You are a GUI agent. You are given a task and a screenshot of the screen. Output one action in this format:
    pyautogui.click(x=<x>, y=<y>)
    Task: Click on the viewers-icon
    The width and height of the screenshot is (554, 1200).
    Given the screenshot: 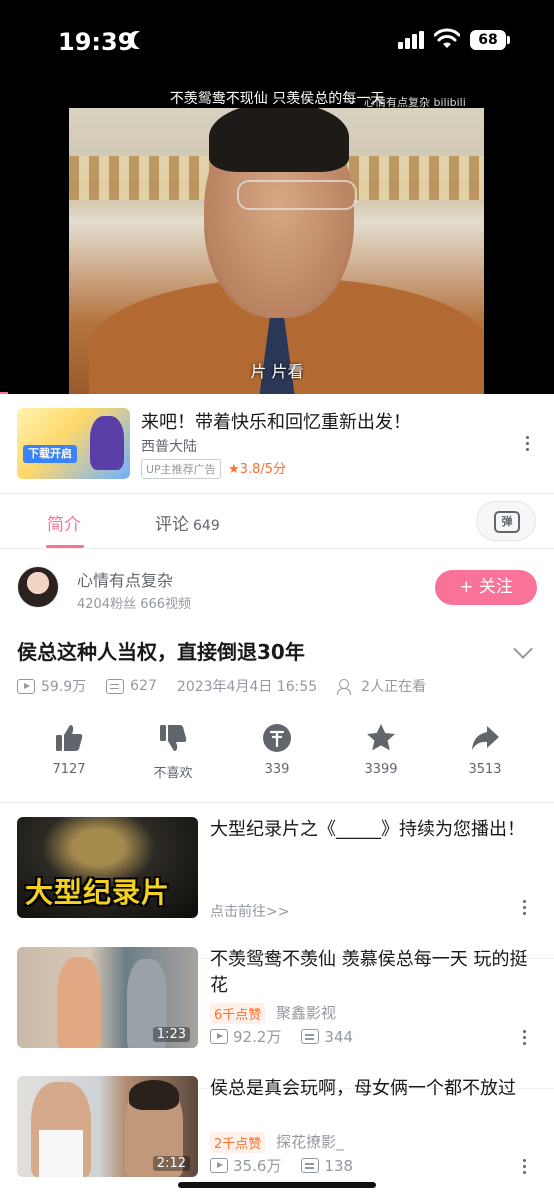 What is the action you would take?
    pyautogui.click(x=346, y=686)
    